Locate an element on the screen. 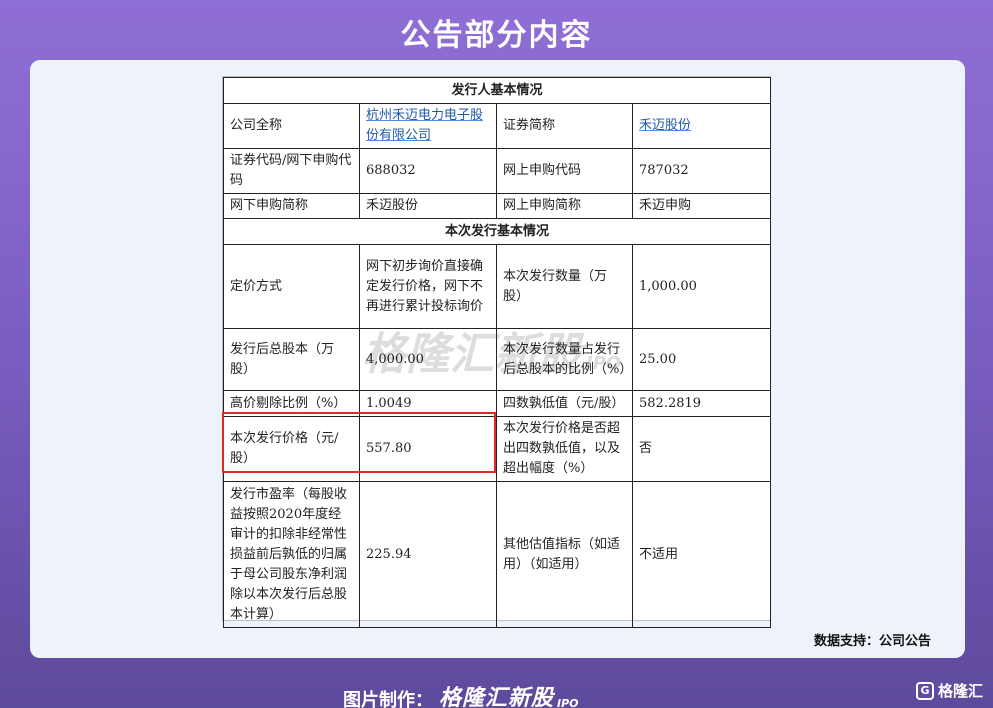  footer: 图片制作： 格隆汇新股 IPO G 格隆汇 is located at coordinates (496, 690).